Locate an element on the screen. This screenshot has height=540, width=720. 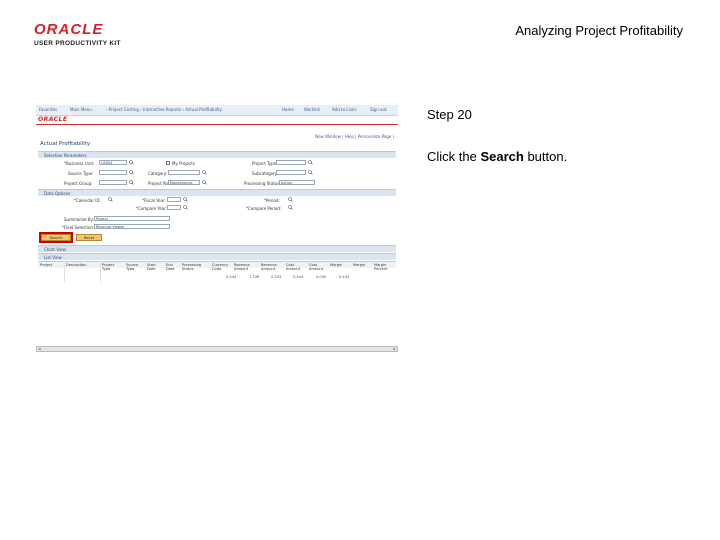
project-role-field: Maintenance is located at coordinates (184, 182).